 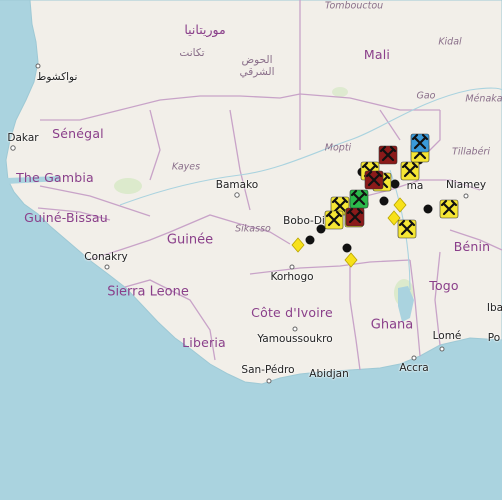 What do you see at coordinates (392, 325) in the screenshot?
I see `label-ghana: Ghana` at bounding box center [392, 325].